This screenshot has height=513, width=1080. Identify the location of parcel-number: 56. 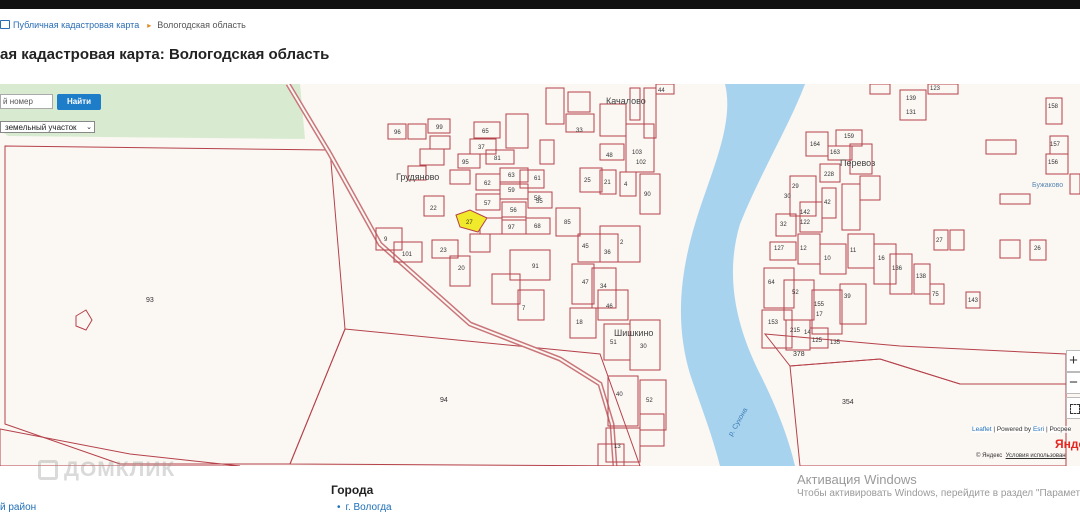
(513, 211).